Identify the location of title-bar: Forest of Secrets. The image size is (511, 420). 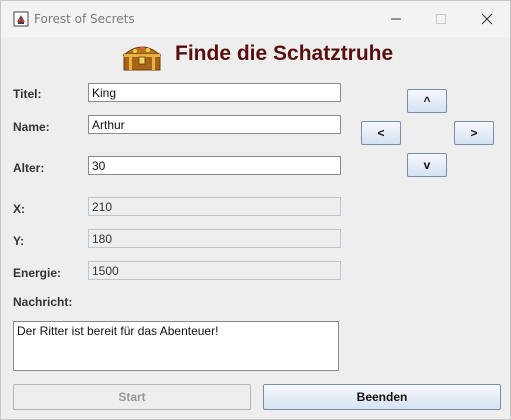
(255, 19).